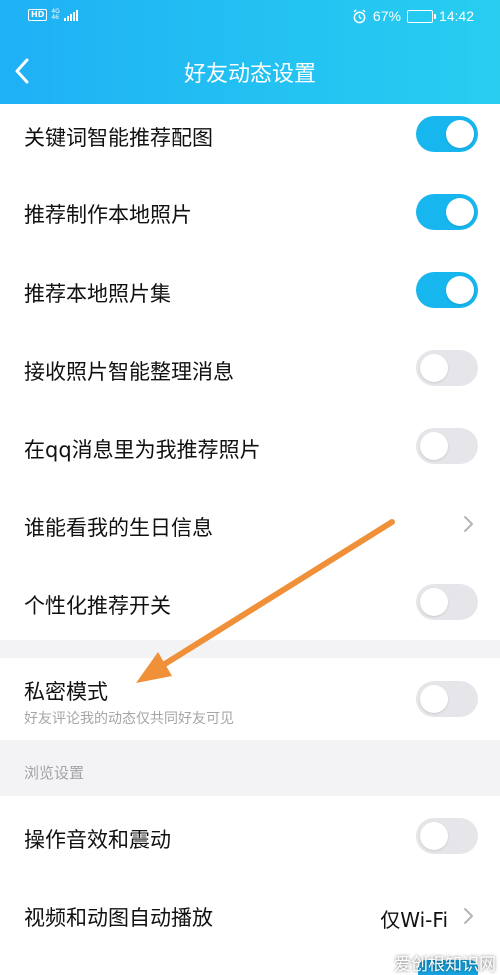 This screenshot has height=975, width=500. I want to click on signal-icon, so click(70, 15).